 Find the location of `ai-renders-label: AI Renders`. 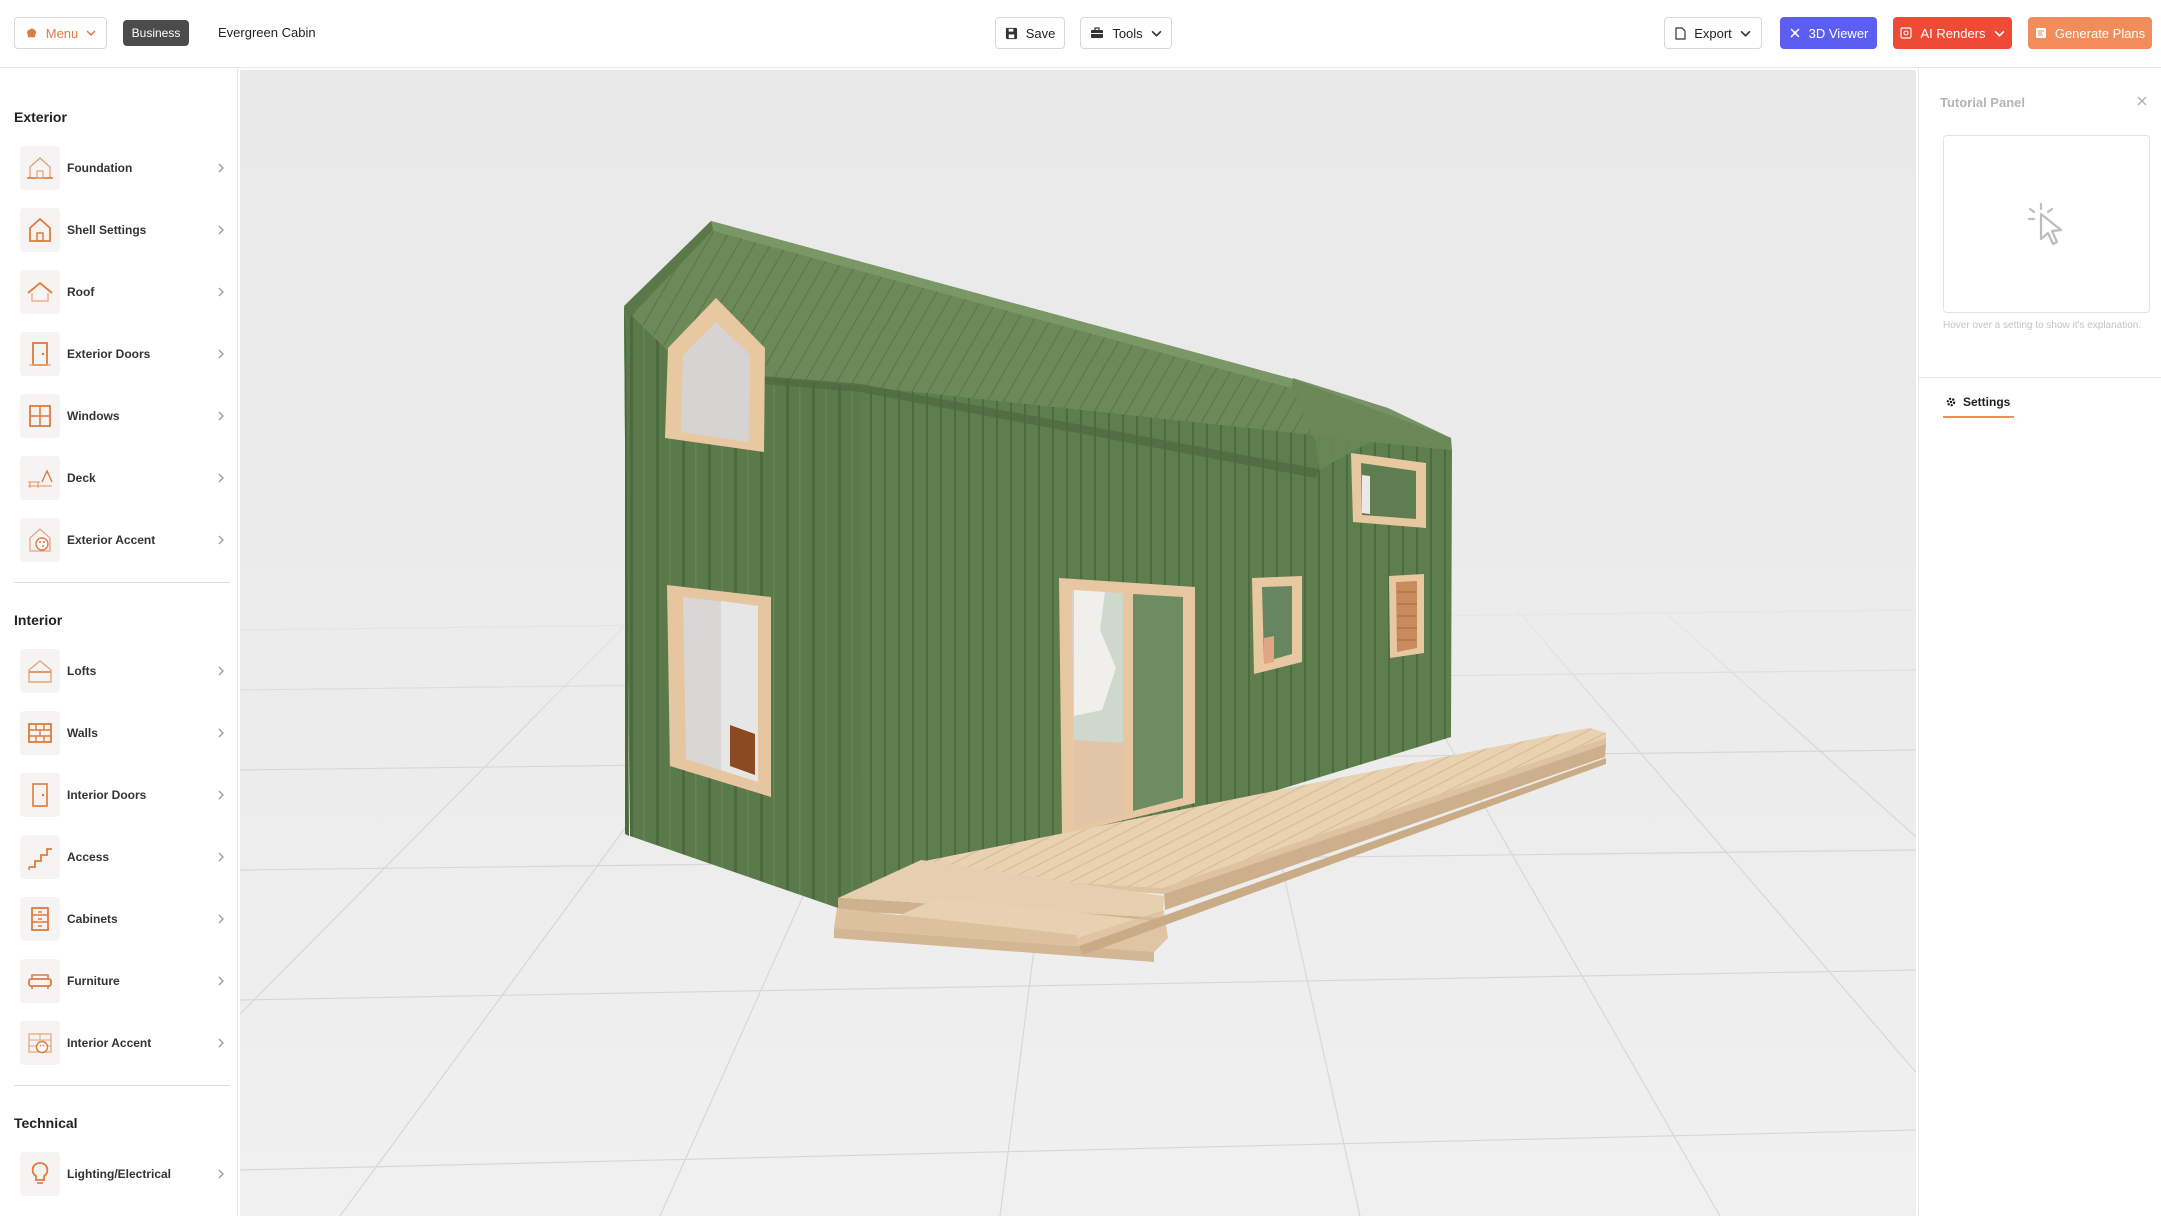

ai-renders-label: AI Renders is located at coordinates (1953, 33).